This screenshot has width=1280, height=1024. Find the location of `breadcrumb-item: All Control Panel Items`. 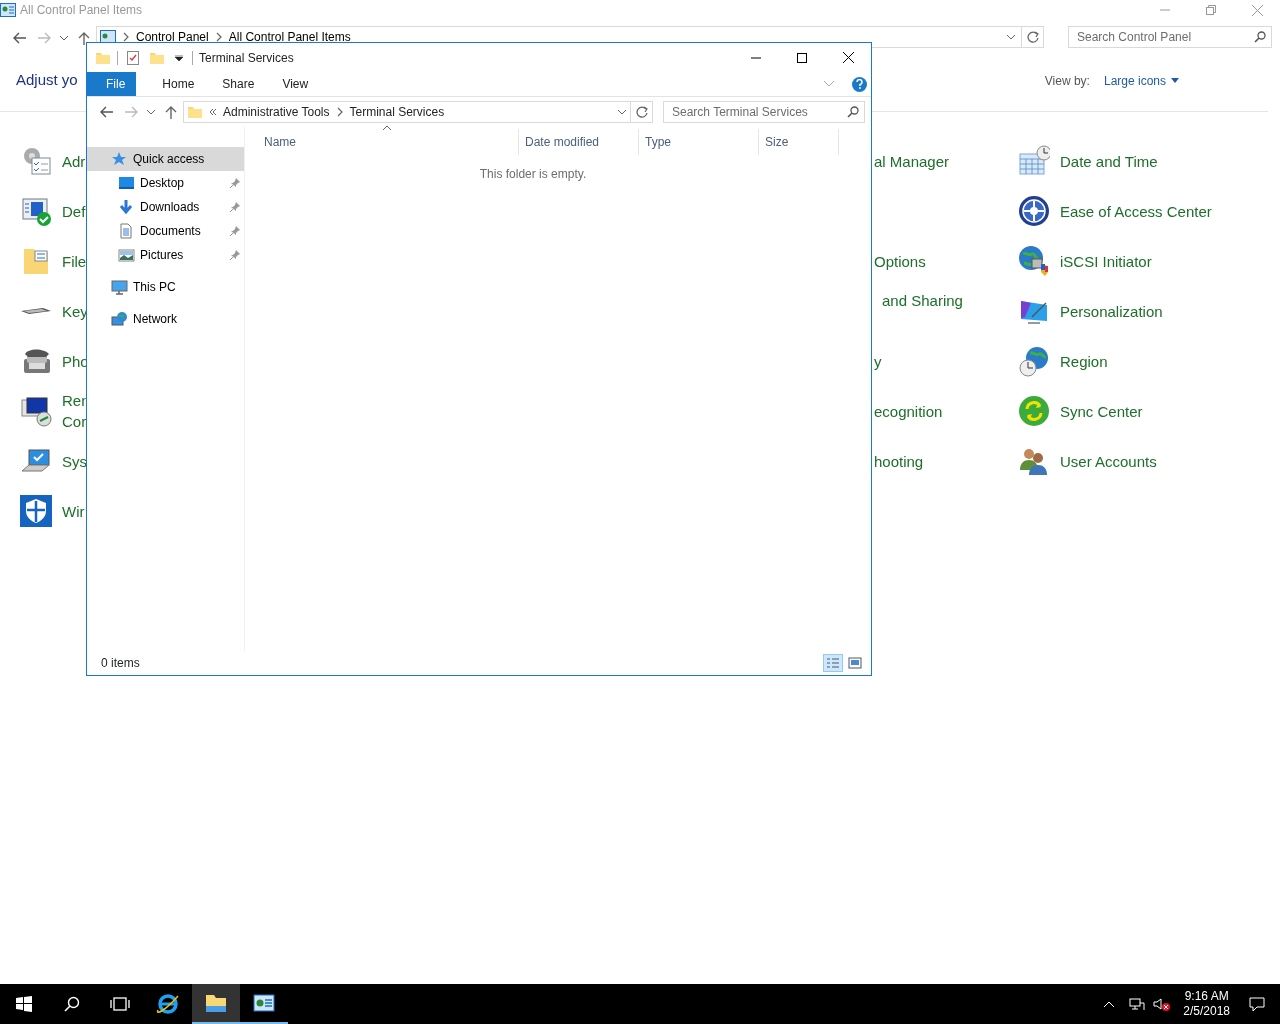

breadcrumb-item: All Control Panel Items is located at coordinates (289, 37).